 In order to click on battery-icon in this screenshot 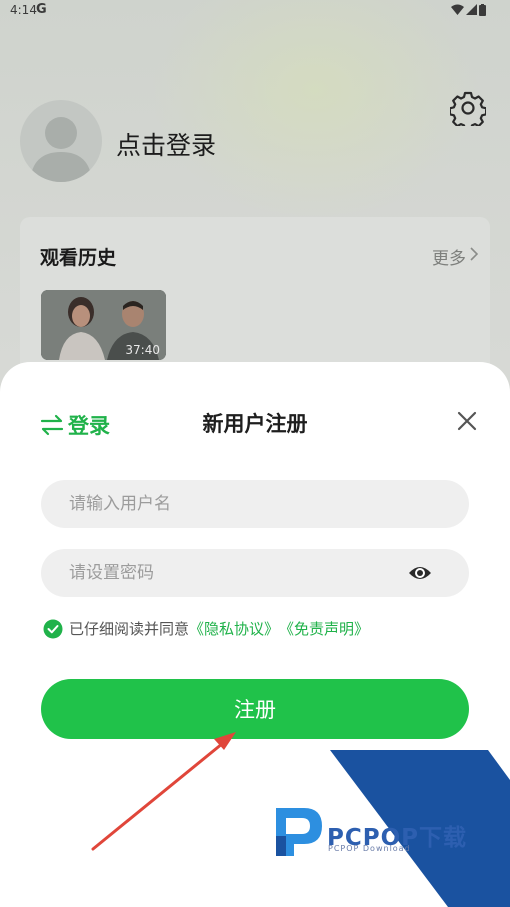, I will do `click(482, 10)`.